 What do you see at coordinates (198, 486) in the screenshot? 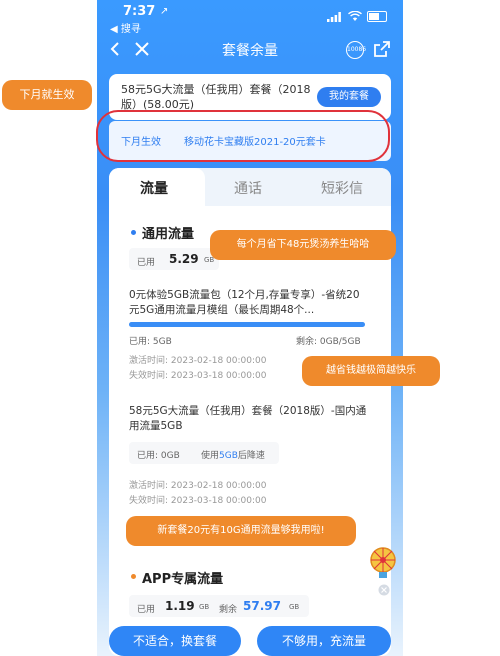
I see `package-2-activate: 激活时间: 2023-02-18 00:00:00` at bounding box center [198, 486].